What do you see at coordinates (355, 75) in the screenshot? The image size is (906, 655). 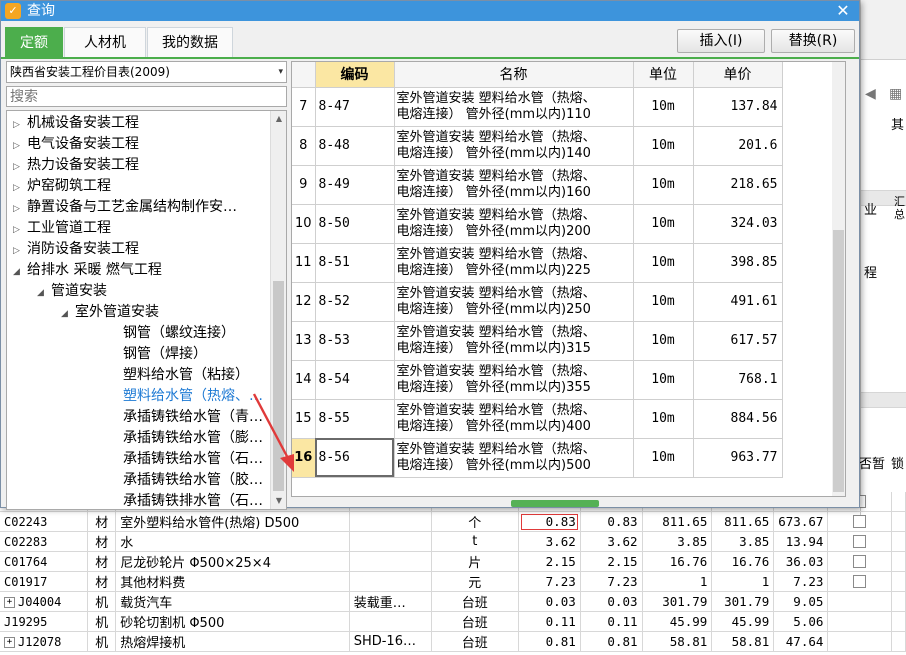 I see `header-code: 编码` at bounding box center [355, 75].